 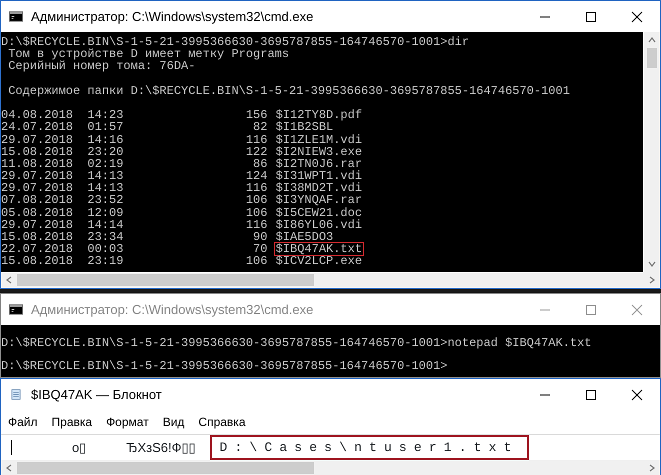 I want to click on file-date: 22.07.2018, so click(x=37, y=249).